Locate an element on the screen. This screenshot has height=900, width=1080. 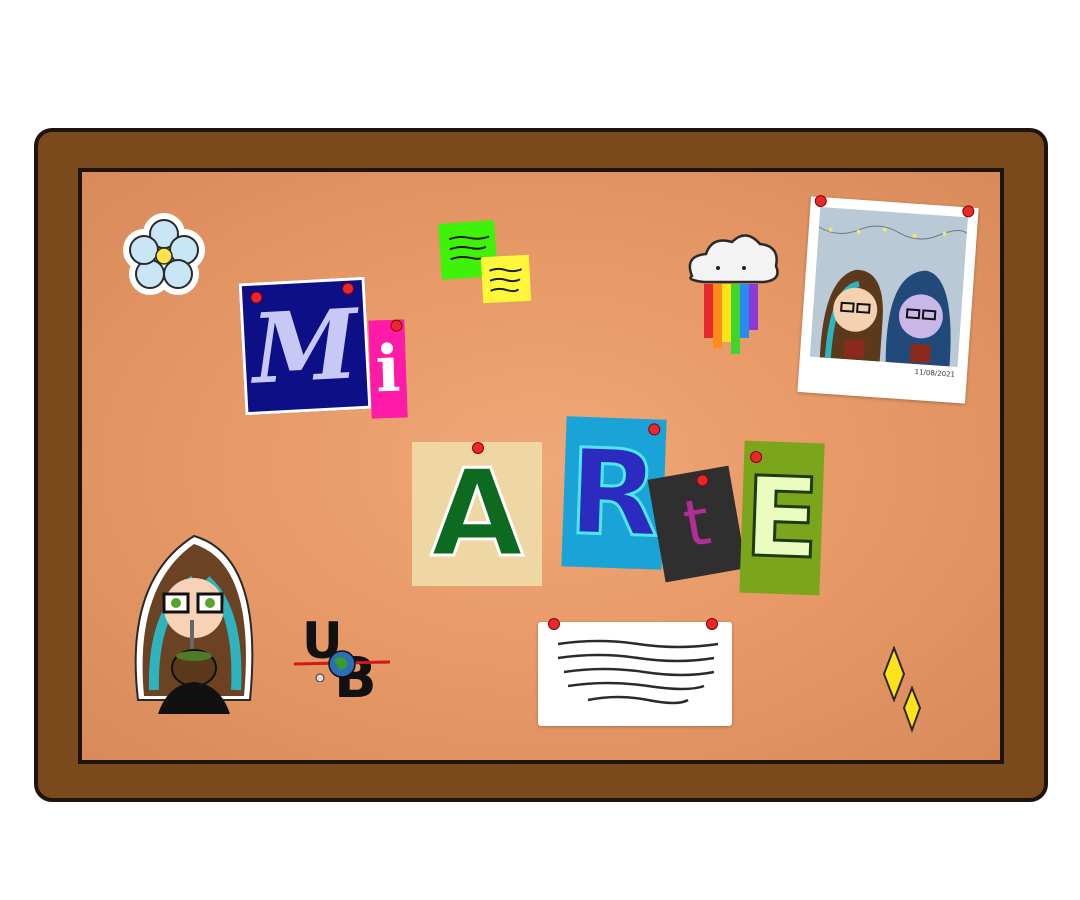
friends-illustration is located at coordinates (893, 296).